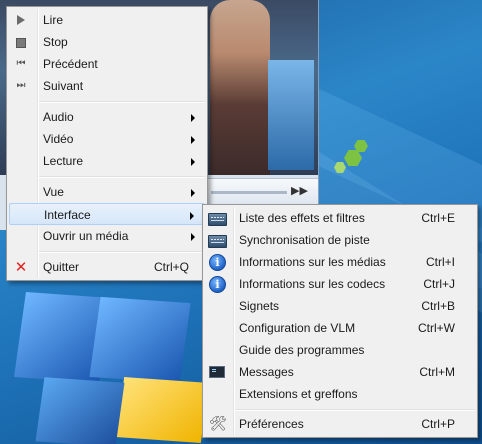 The width and height of the screenshot is (482, 444). I want to click on menu-item-label: Interface, so click(67, 215).